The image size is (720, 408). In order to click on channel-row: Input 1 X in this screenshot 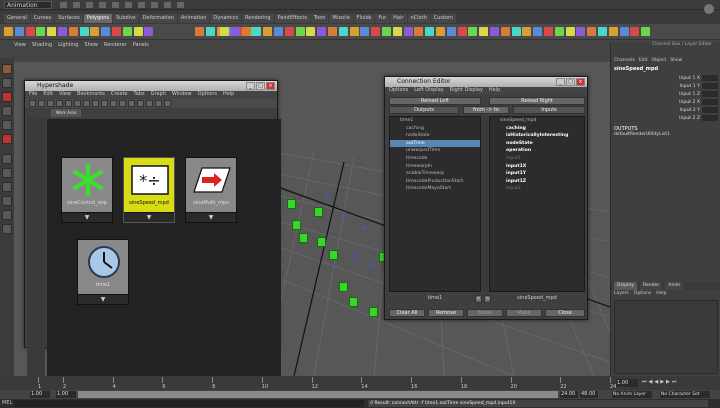, I will do `click(665, 78)`.